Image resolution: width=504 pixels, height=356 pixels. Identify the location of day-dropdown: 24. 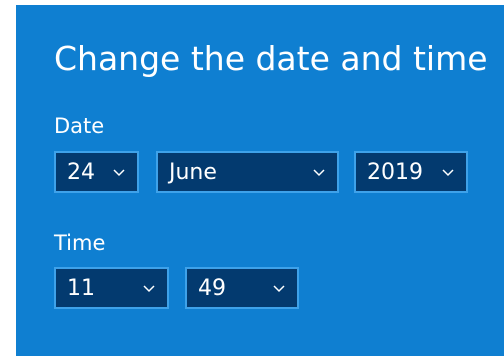
(96, 172).